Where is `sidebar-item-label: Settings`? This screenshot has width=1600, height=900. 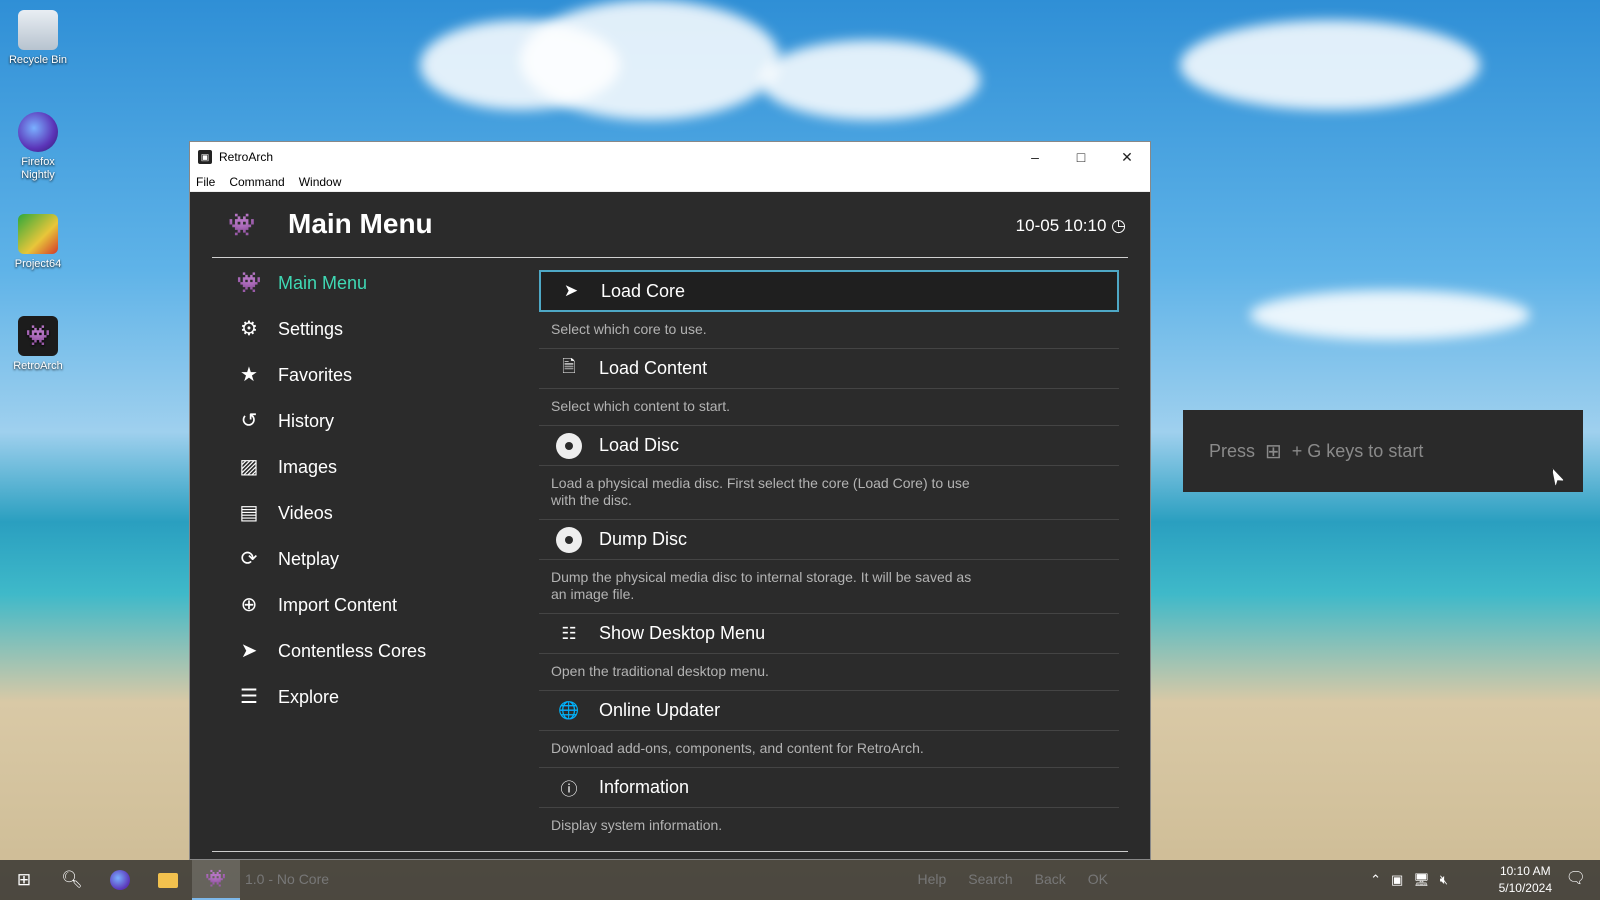
sidebar-item-label: Settings is located at coordinates (311, 328).